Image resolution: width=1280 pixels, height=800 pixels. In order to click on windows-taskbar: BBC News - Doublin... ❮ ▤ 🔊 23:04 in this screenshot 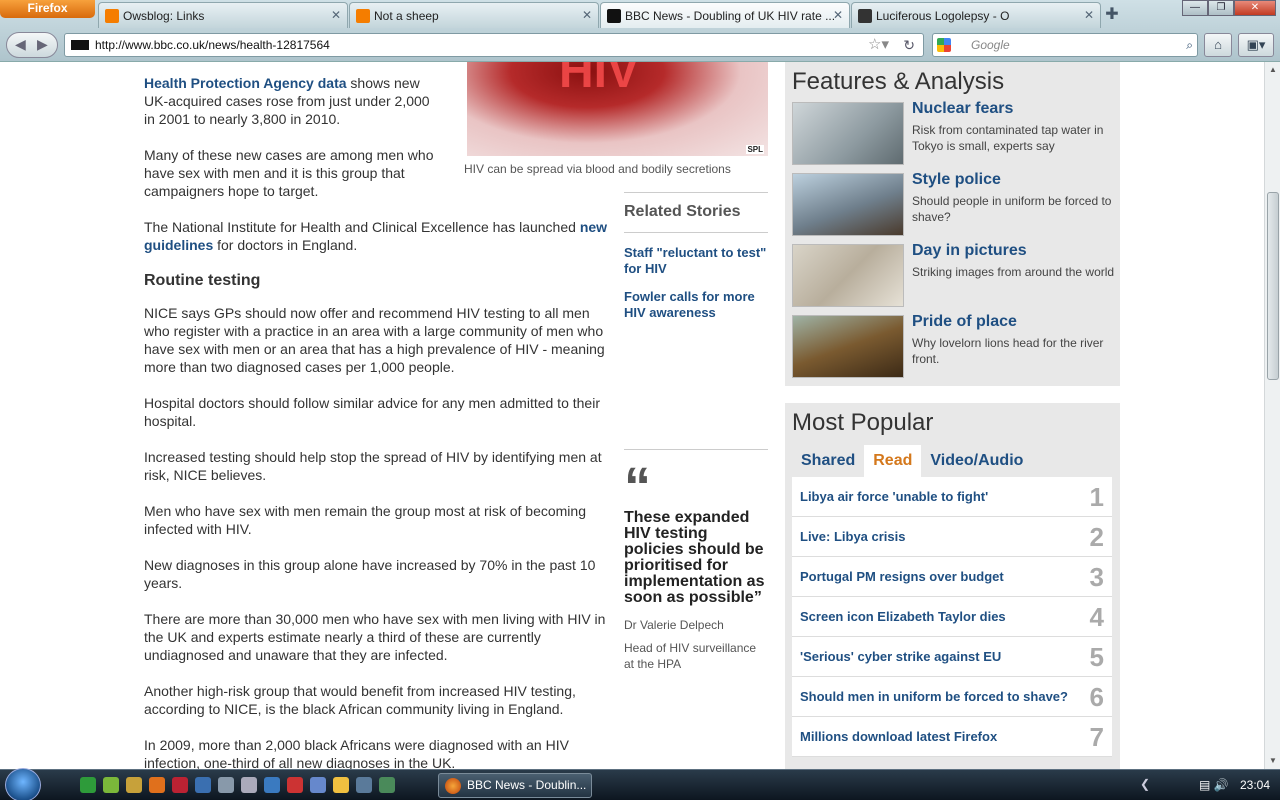, I will do `click(640, 784)`.